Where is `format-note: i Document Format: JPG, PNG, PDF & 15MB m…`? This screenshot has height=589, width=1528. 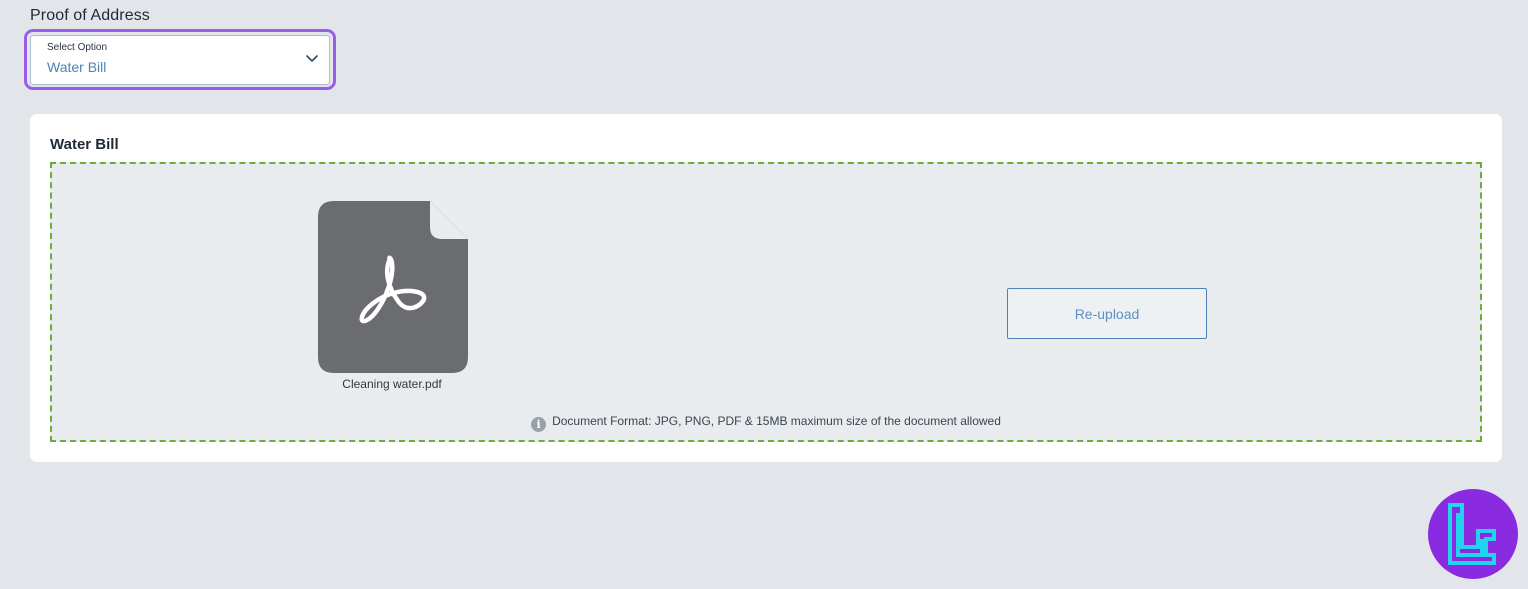 format-note: i Document Format: JPG, PNG, PDF & 15MB m… is located at coordinates (766, 423).